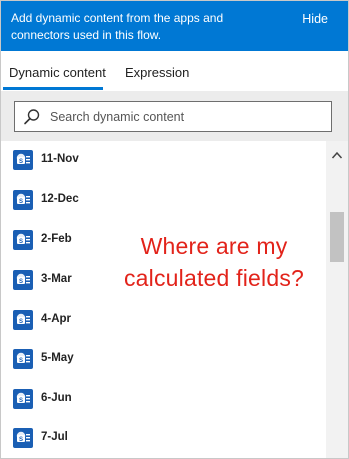 The height and width of the screenshot is (459, 349). What do you see at coordinates (117, 117) in the screenshot?
I see `search-placeholder: Search dynamic content` at bounding box center [117, 117].